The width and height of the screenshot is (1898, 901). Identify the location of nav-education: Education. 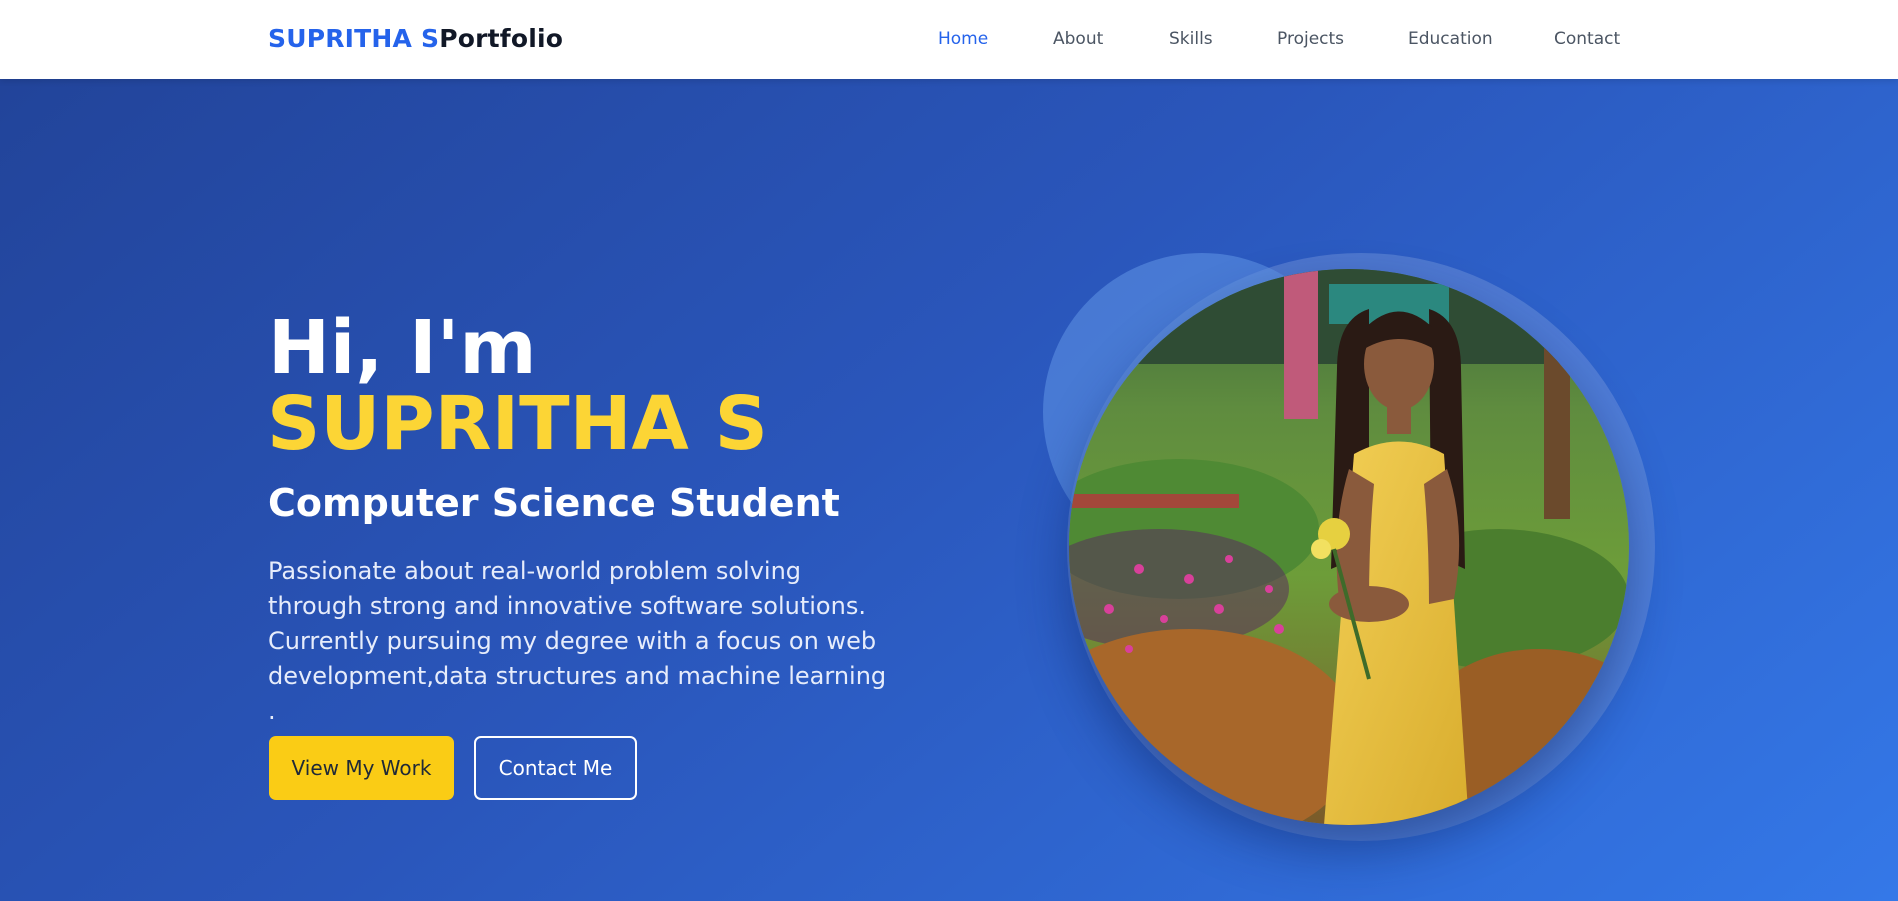
(1450, 39).